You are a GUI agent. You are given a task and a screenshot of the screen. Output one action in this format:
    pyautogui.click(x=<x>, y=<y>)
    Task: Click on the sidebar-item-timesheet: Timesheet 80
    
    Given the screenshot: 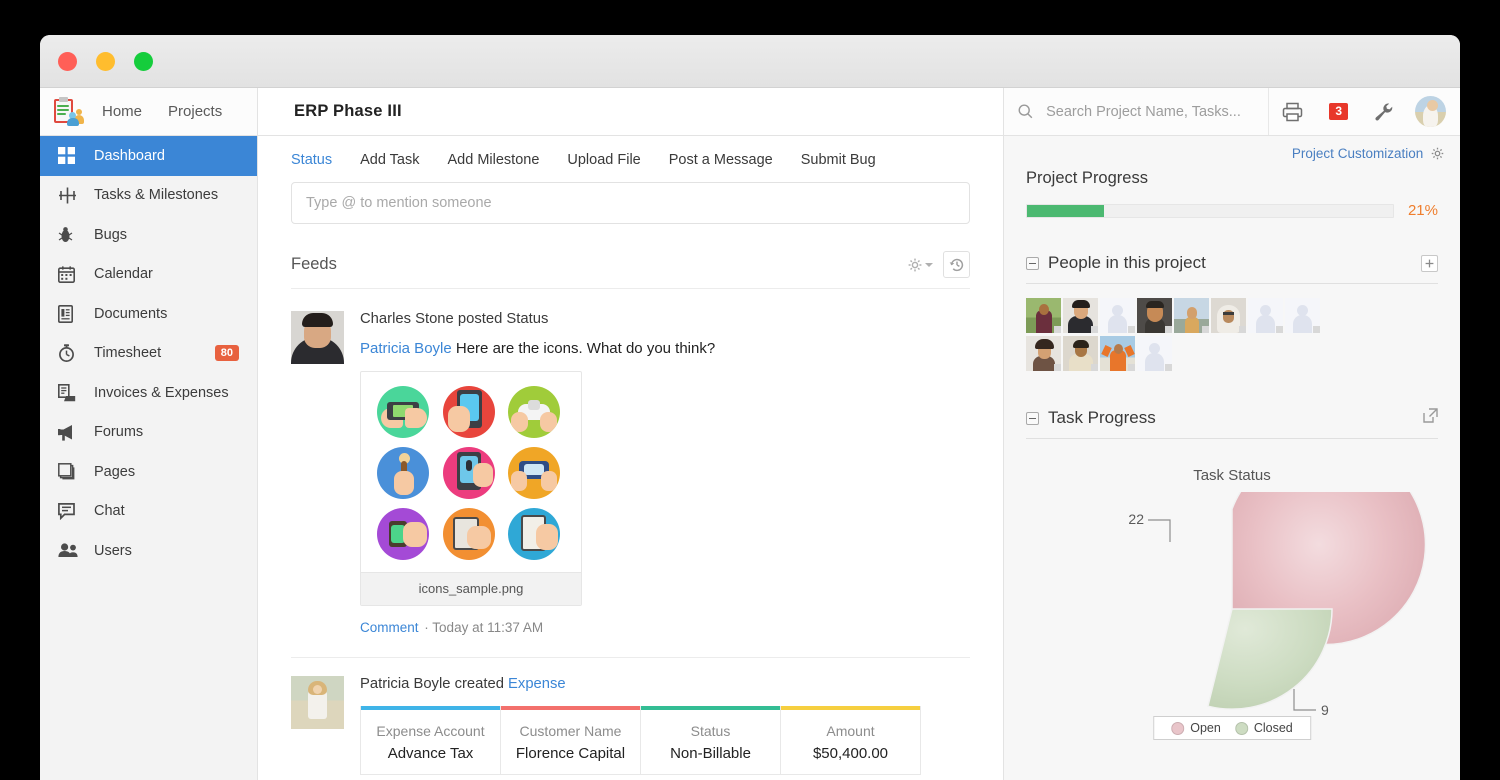 What is the action you would take?
    pyautogui.click(x=148, y=354)
    